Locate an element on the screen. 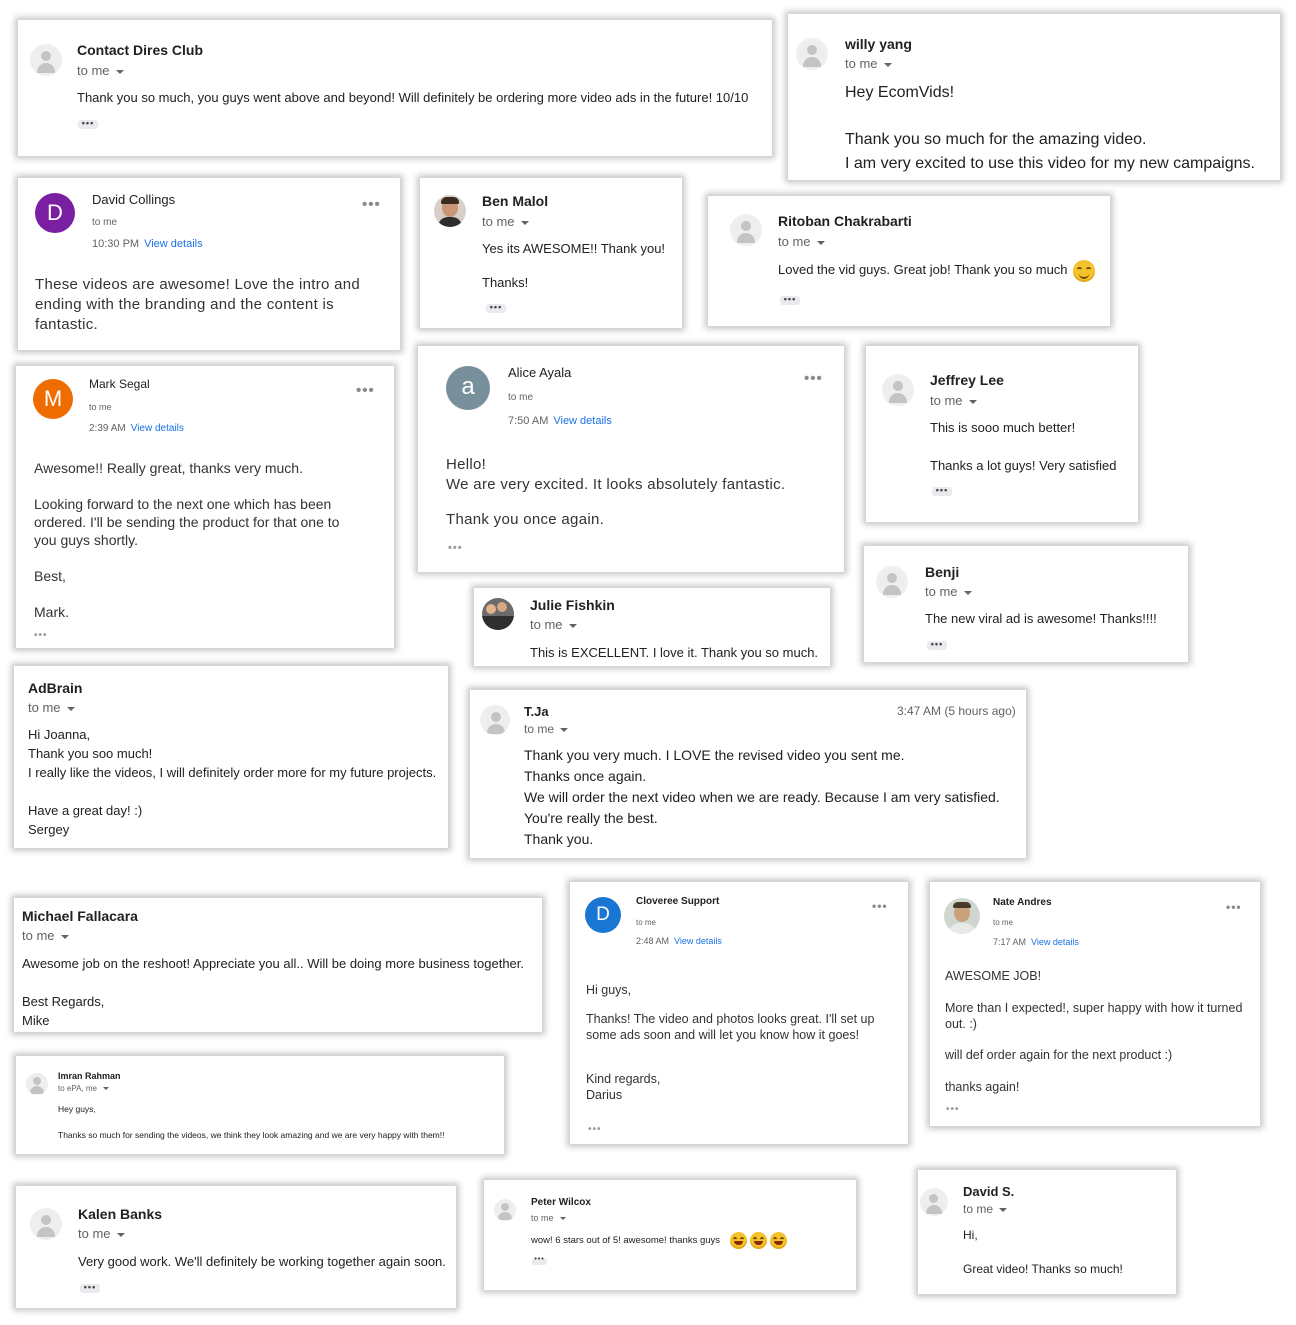 This screenshot has height=1325, width=1296. sender-name: Alice Ayala is located at coordinates (540, 372).